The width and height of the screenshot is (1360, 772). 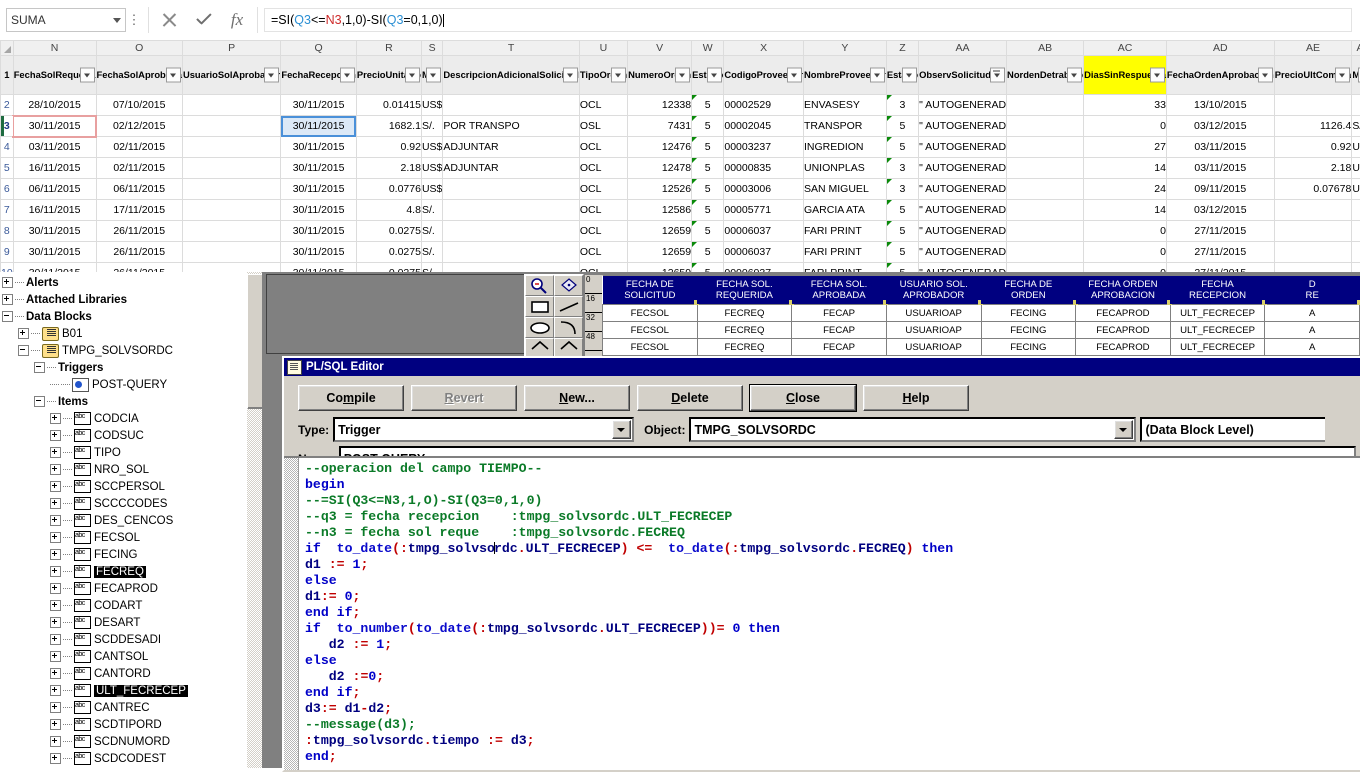 I want to click on cell: 12586, so click(x=660, y=210).